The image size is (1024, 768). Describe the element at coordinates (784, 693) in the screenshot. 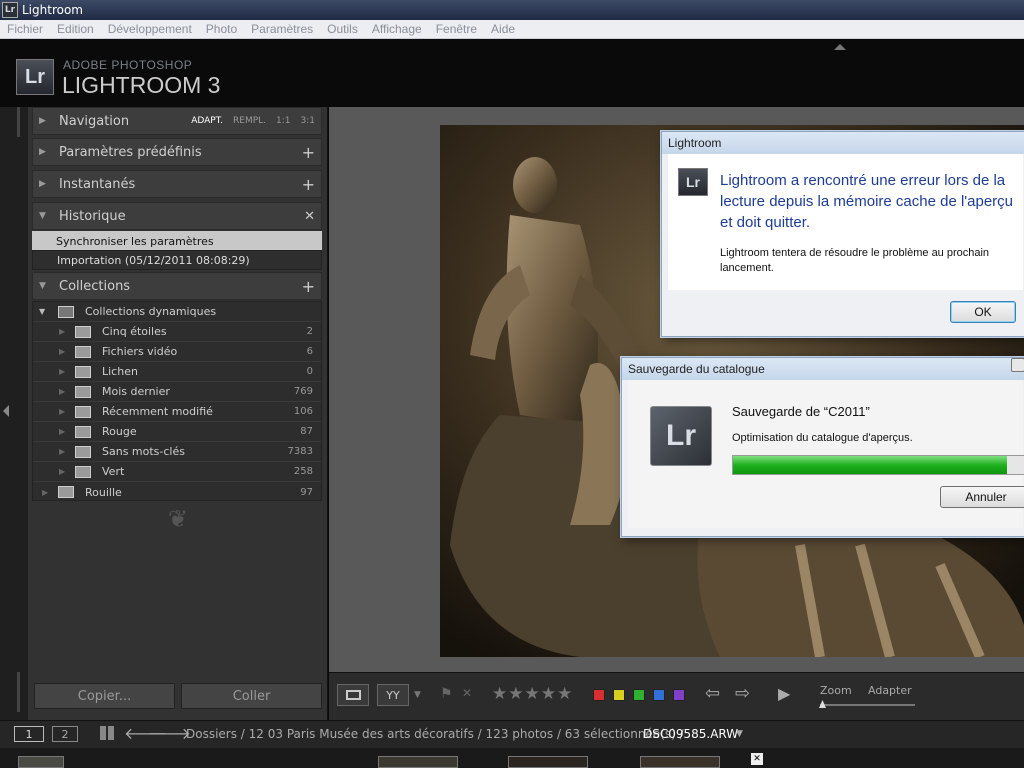

I see `slideshow-play-icon: ▶` at that location.